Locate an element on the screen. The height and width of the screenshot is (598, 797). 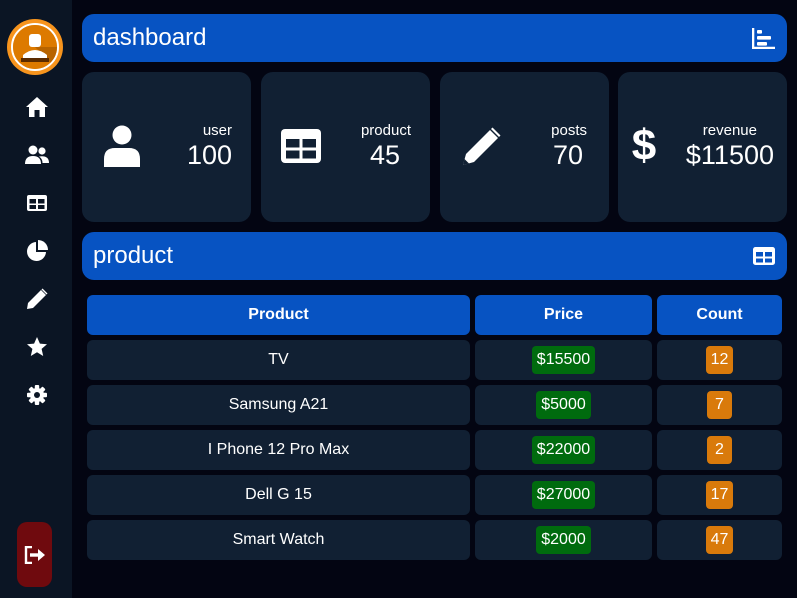
user-icon is located at coordinates (122, 146).